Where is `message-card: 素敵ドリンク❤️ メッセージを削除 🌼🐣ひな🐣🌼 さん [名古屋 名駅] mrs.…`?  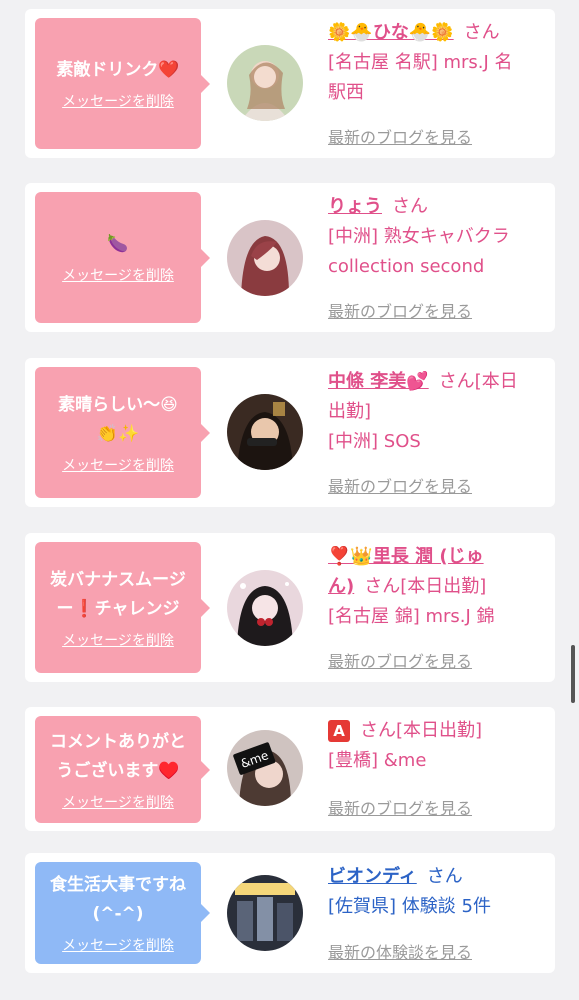 message-card: 素敵ドリンク❤️ メッセージを削除 🌼🐣ひな🐣🌼 さん [名古屋 名駅] mrs.… is located at coordinates (290, 83).